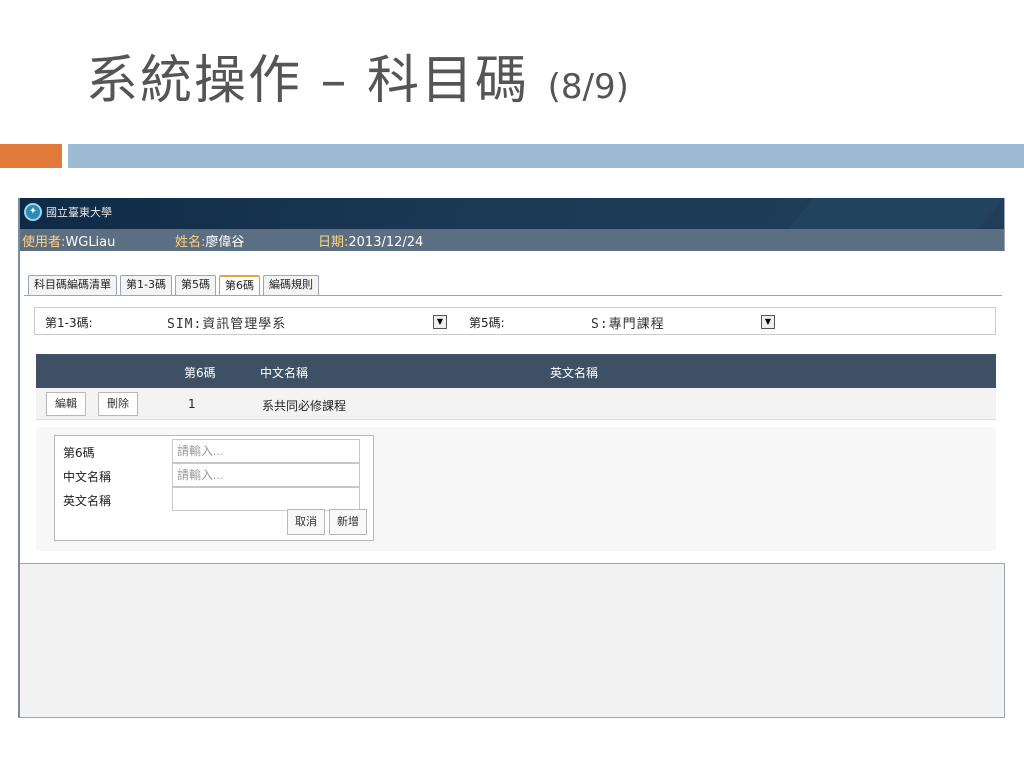 This screenshot has width=1024, height=768. What do you see at coordinates (69, 323) in the screenshot?
I see `code13-label: 第1-3碼:` at bounding box center [69, 323].